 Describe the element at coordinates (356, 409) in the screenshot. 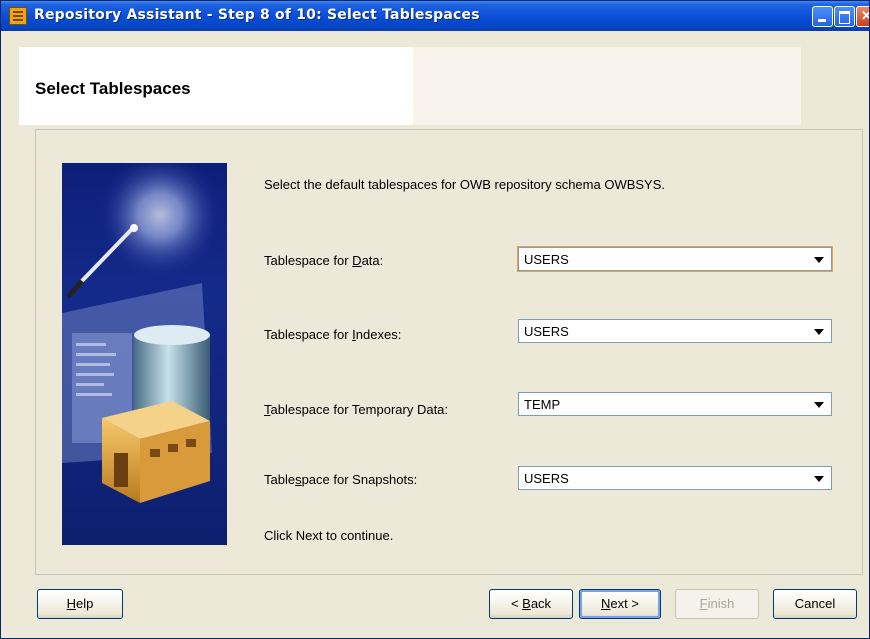

I see `temporary-tablespace-label: Tablespace for Temporary Data:` at that location.